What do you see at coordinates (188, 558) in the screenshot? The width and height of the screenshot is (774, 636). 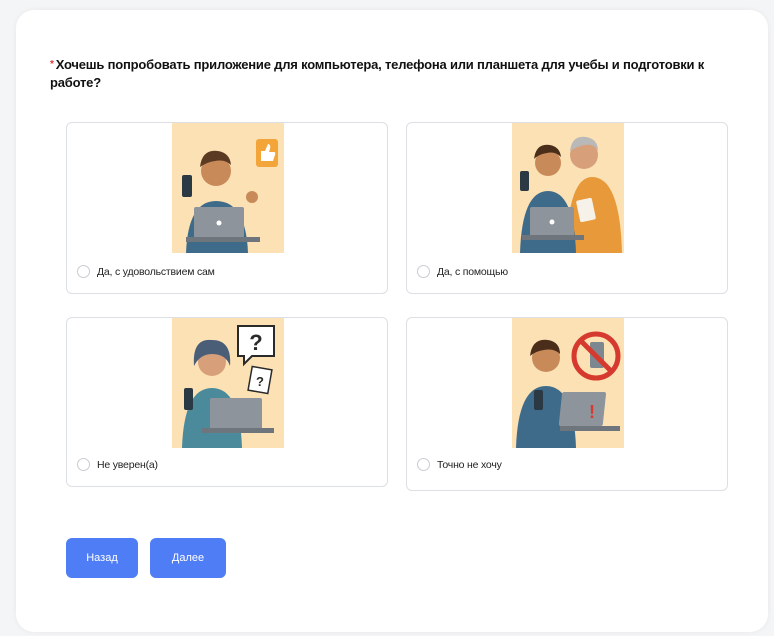 I see `next-button: Далее` at bounding box center [188, 558].